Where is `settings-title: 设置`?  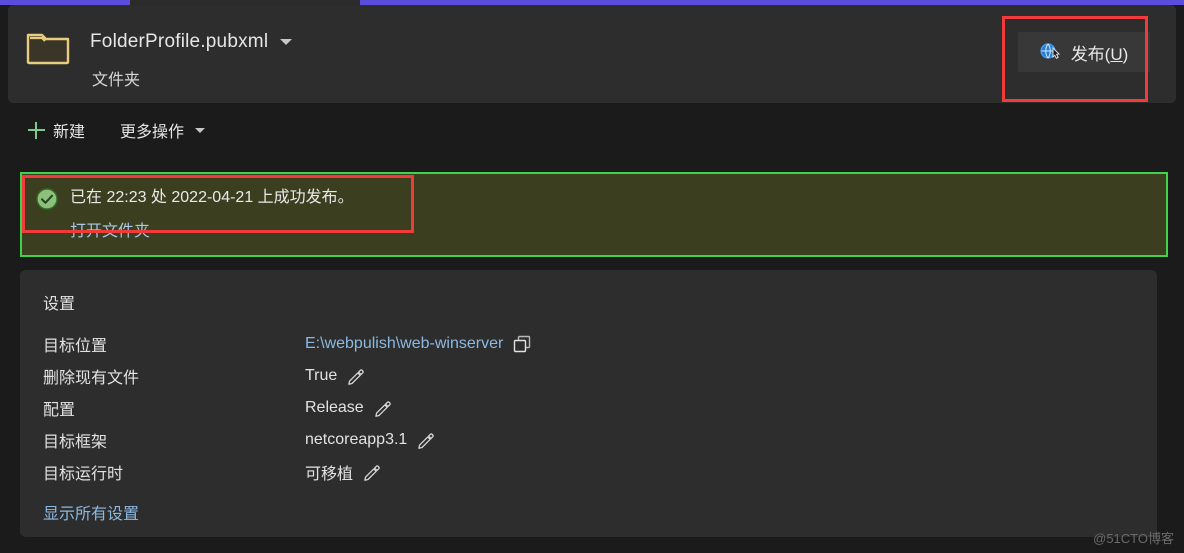
settings-title: 设置 is located at coordinates (59, 304).